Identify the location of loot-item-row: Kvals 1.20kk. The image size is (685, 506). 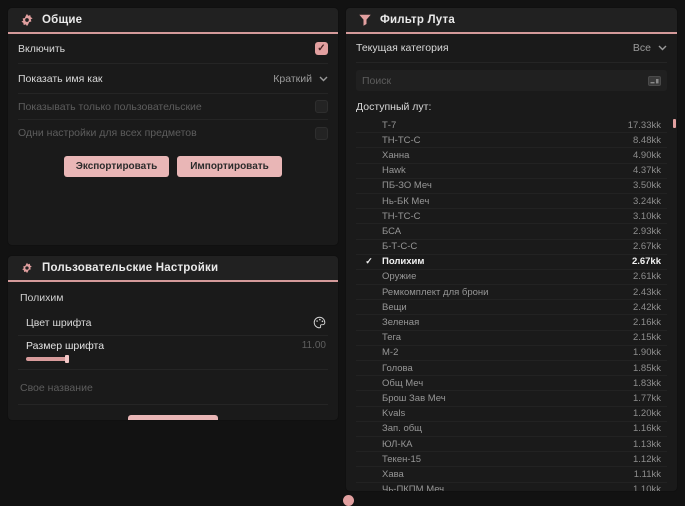
(511, 414).